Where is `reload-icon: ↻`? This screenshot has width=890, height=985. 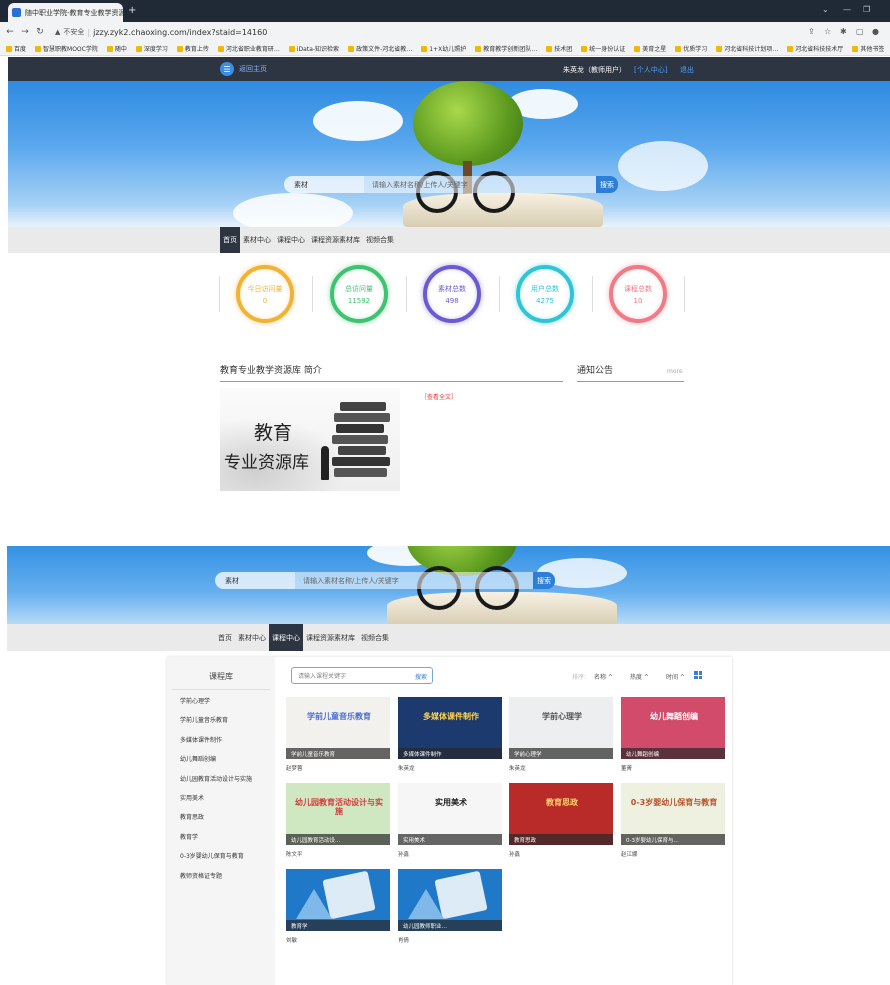
reload-icon: ↻ is located at coordinates (40, 32).